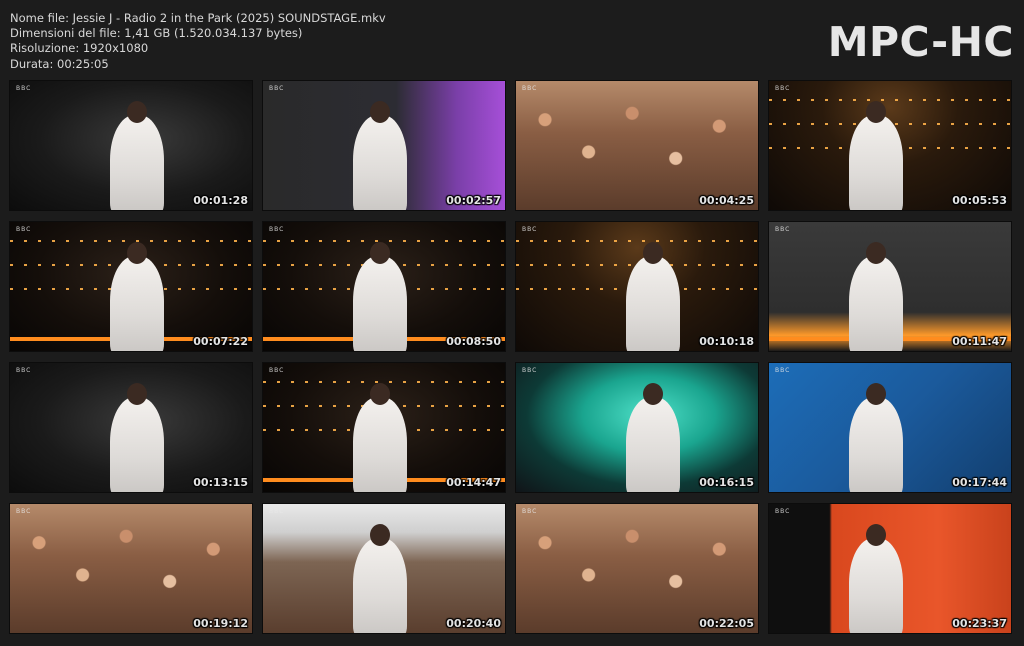 This screenshot has height=646, width=1024. I want to click on timestamp-label: 00:20:40, so click(473, 623).